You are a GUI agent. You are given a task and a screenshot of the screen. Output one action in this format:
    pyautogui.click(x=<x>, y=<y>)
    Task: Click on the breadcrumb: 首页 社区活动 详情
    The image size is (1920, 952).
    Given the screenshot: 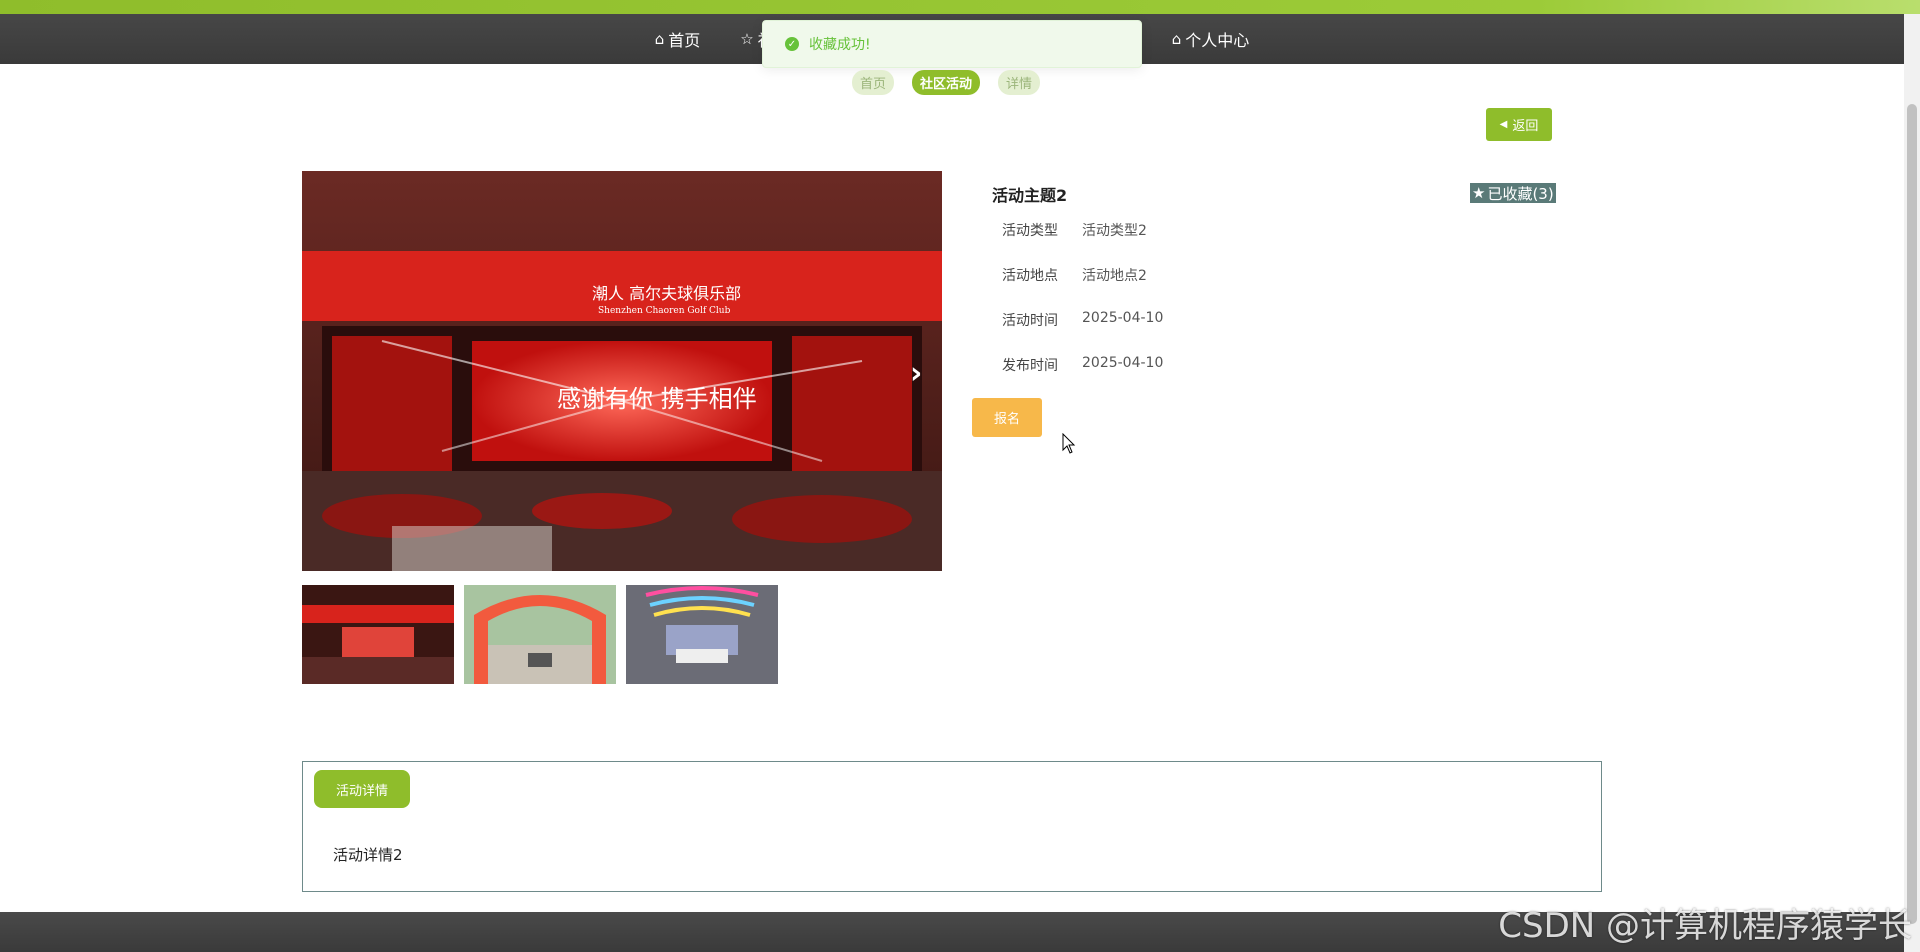 What is the action you would take?
    pyautogui.click(x=946, y=82)
    